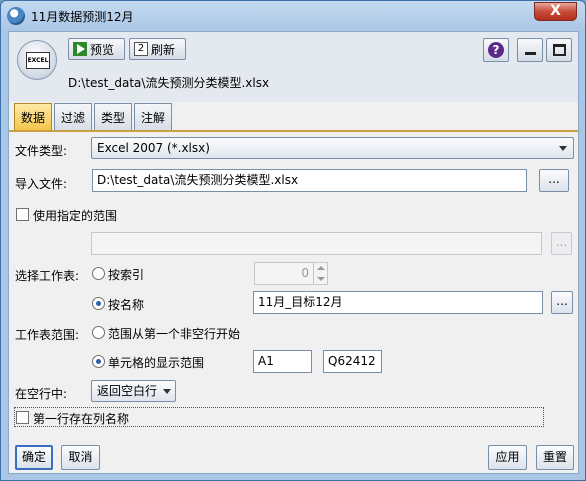  I want to click on preview-button: 预览, so click(96, 49).